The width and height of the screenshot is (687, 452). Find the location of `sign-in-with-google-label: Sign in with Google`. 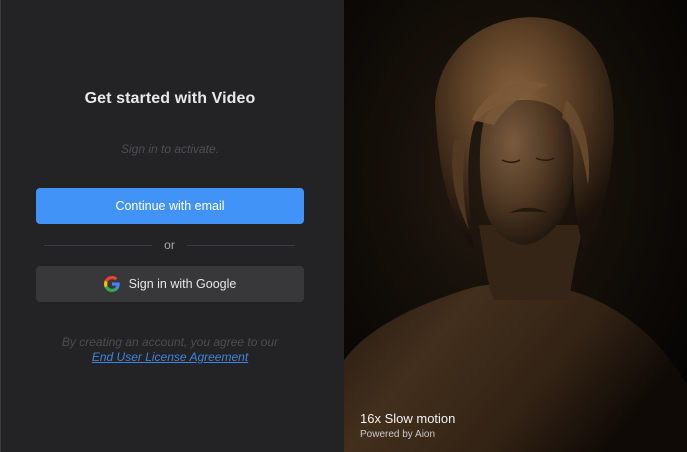

sign-in-with-google-label: Sign in with Google is located at coordinates (182, 284).